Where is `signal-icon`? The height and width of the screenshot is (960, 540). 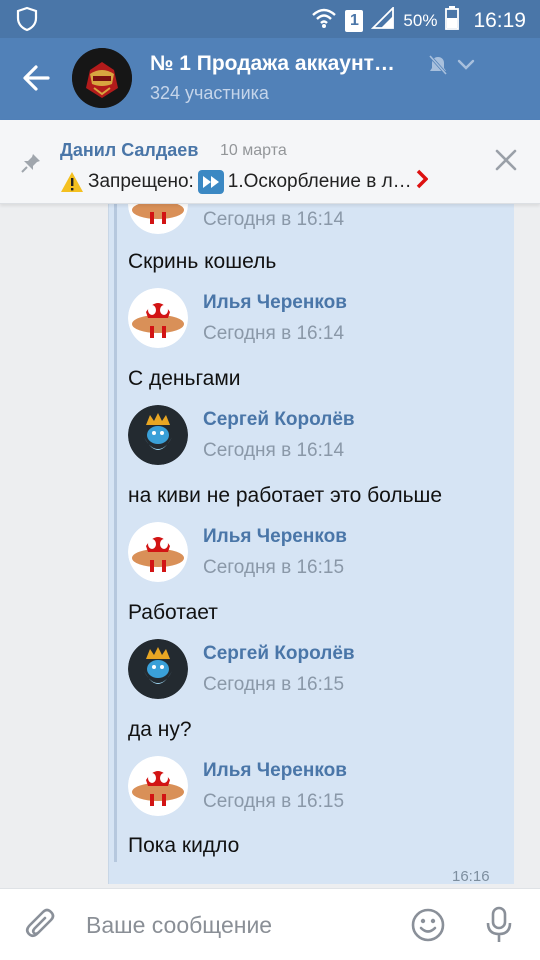 signal-icon is located at coordinates (383, 19).